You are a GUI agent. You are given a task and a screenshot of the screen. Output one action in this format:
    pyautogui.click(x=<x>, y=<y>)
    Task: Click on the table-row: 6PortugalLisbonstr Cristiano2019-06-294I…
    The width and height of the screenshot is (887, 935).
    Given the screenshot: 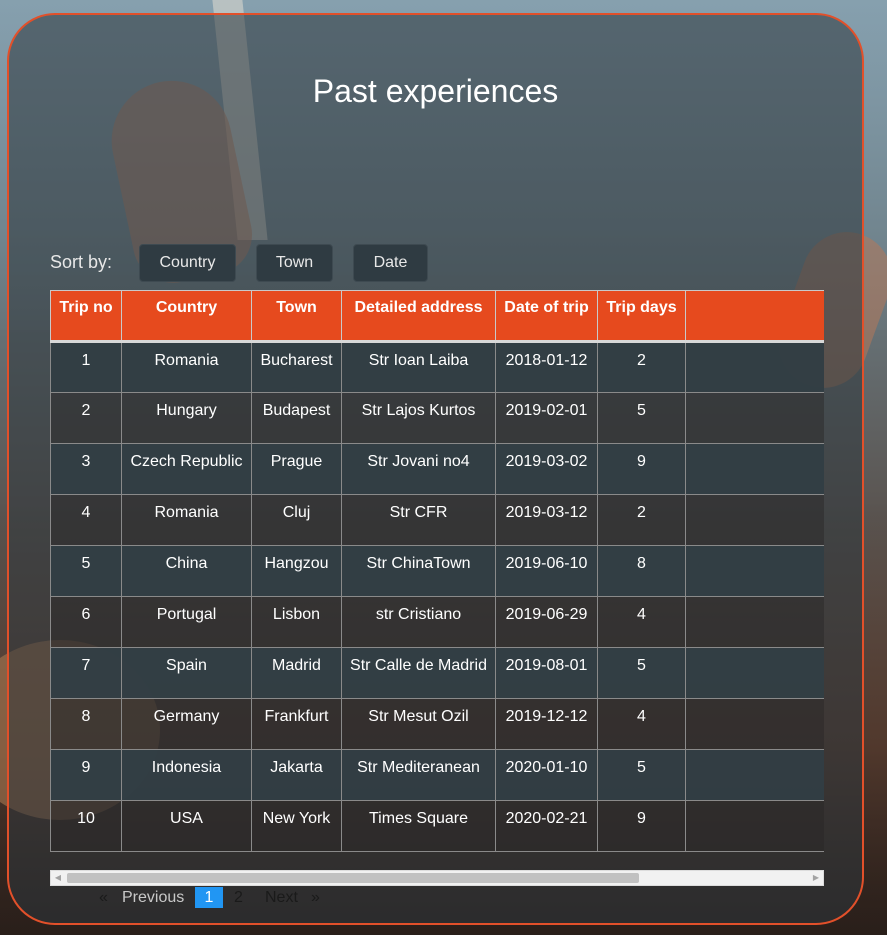 What is the action you would take?
    pyautogui.click(x=437, y=622)
    